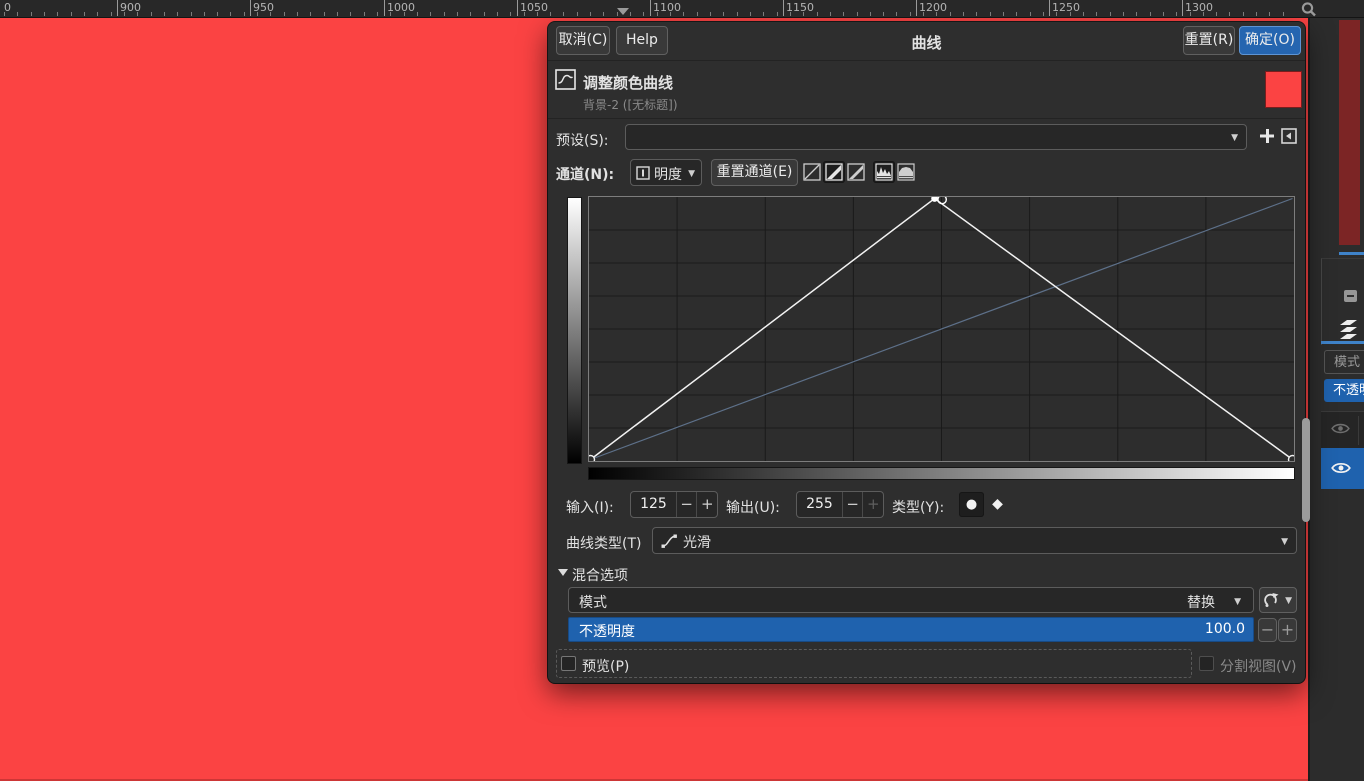 The height and width of the screenshot is (781, 1364). What do you see at coordinates (942, 199) in the screenshot?
I see `control-point-cursor` at bounding box center [942, 199].